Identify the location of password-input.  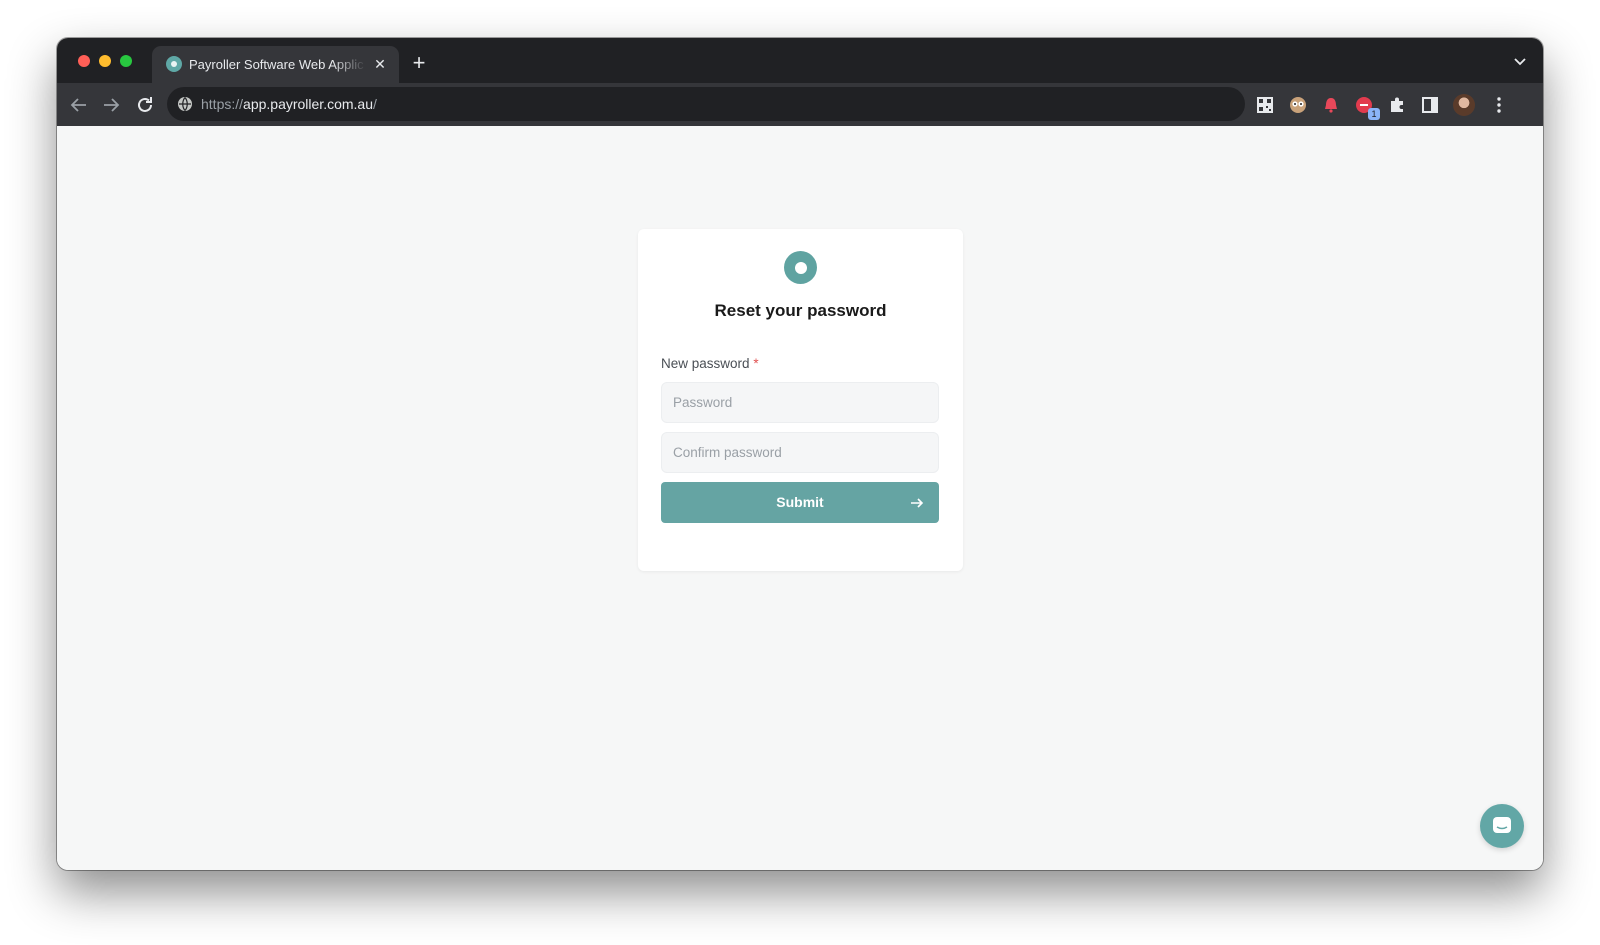
(800, 402).